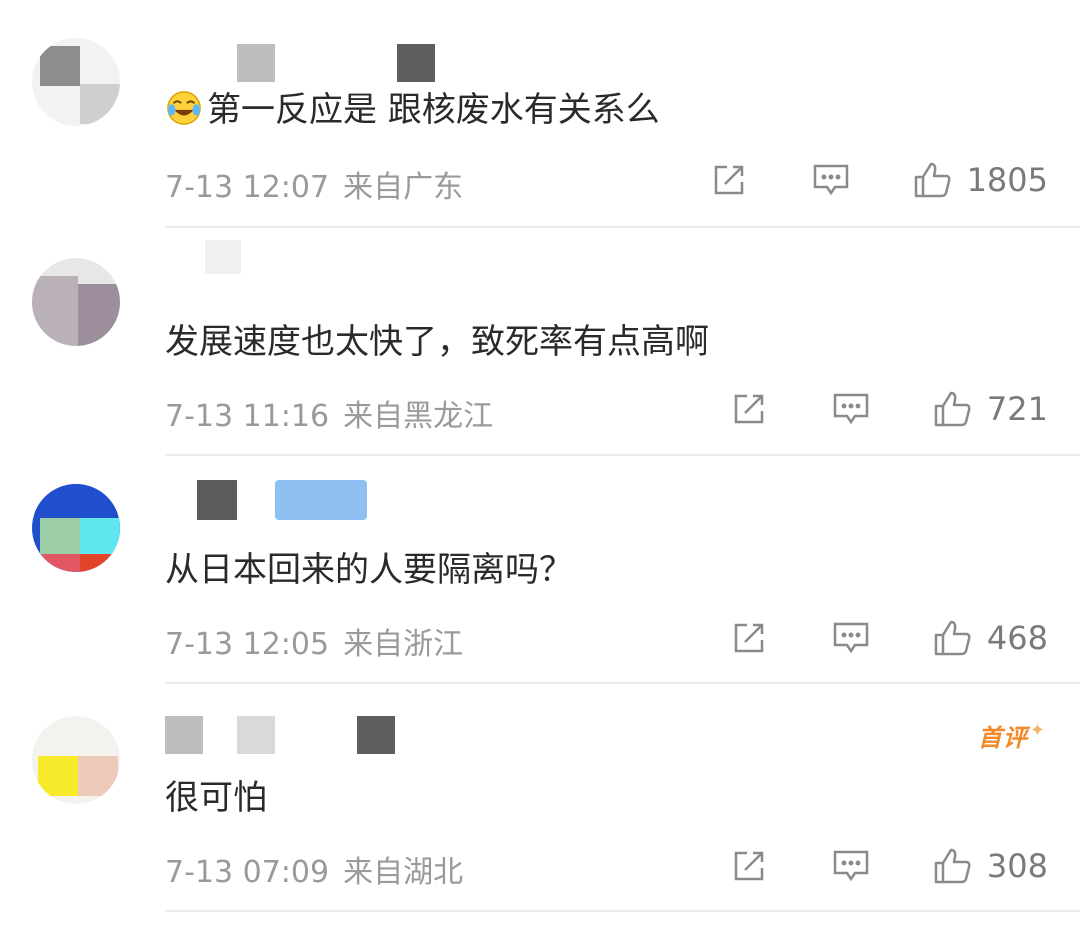 The height and width of the screenshot is (930, 1080). What do you see at coordinates (1002, 738) in the screenshot?
I see `first-comment-badge-label: 首评` at bounding box center [1002, 738].